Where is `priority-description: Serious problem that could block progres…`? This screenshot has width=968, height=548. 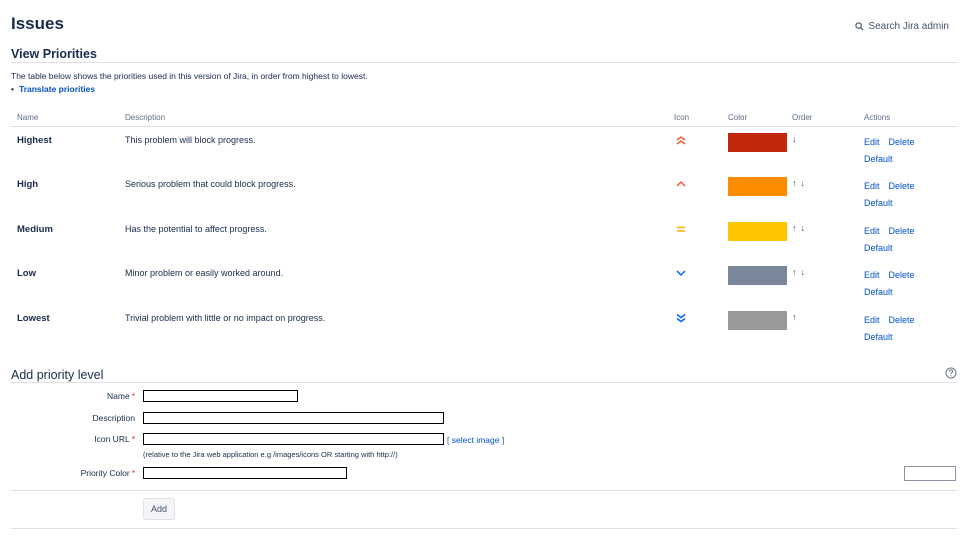
priority-description: Serious problem that could block progres… is located at coordinates (210, 184).